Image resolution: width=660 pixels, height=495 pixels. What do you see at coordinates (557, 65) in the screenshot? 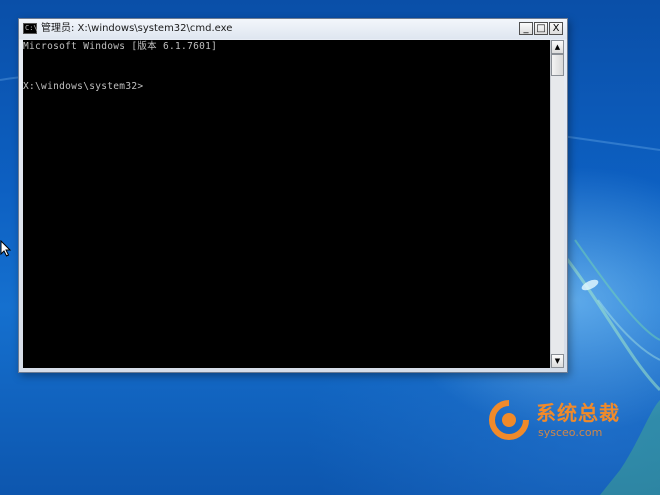
I see `scroll-thumb` at bounding box center [557, 65].